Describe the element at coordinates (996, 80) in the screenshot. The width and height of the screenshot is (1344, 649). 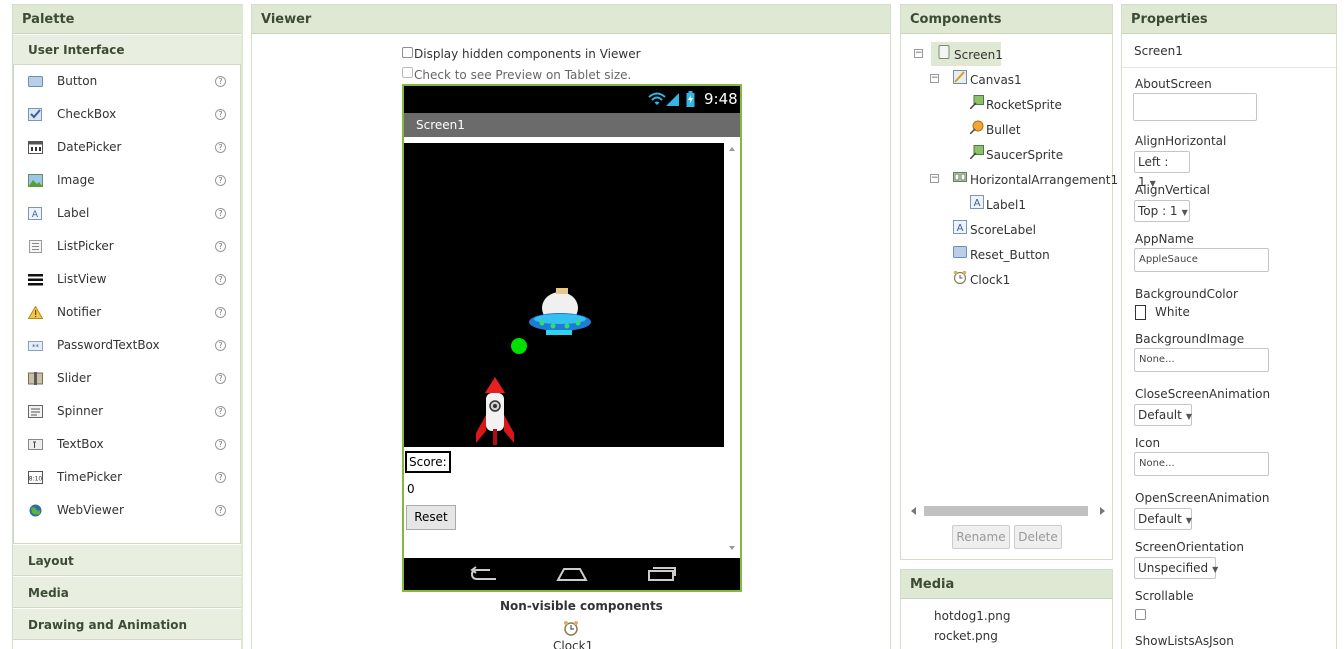
I see `tree-item-label: Canvas1` at that location.